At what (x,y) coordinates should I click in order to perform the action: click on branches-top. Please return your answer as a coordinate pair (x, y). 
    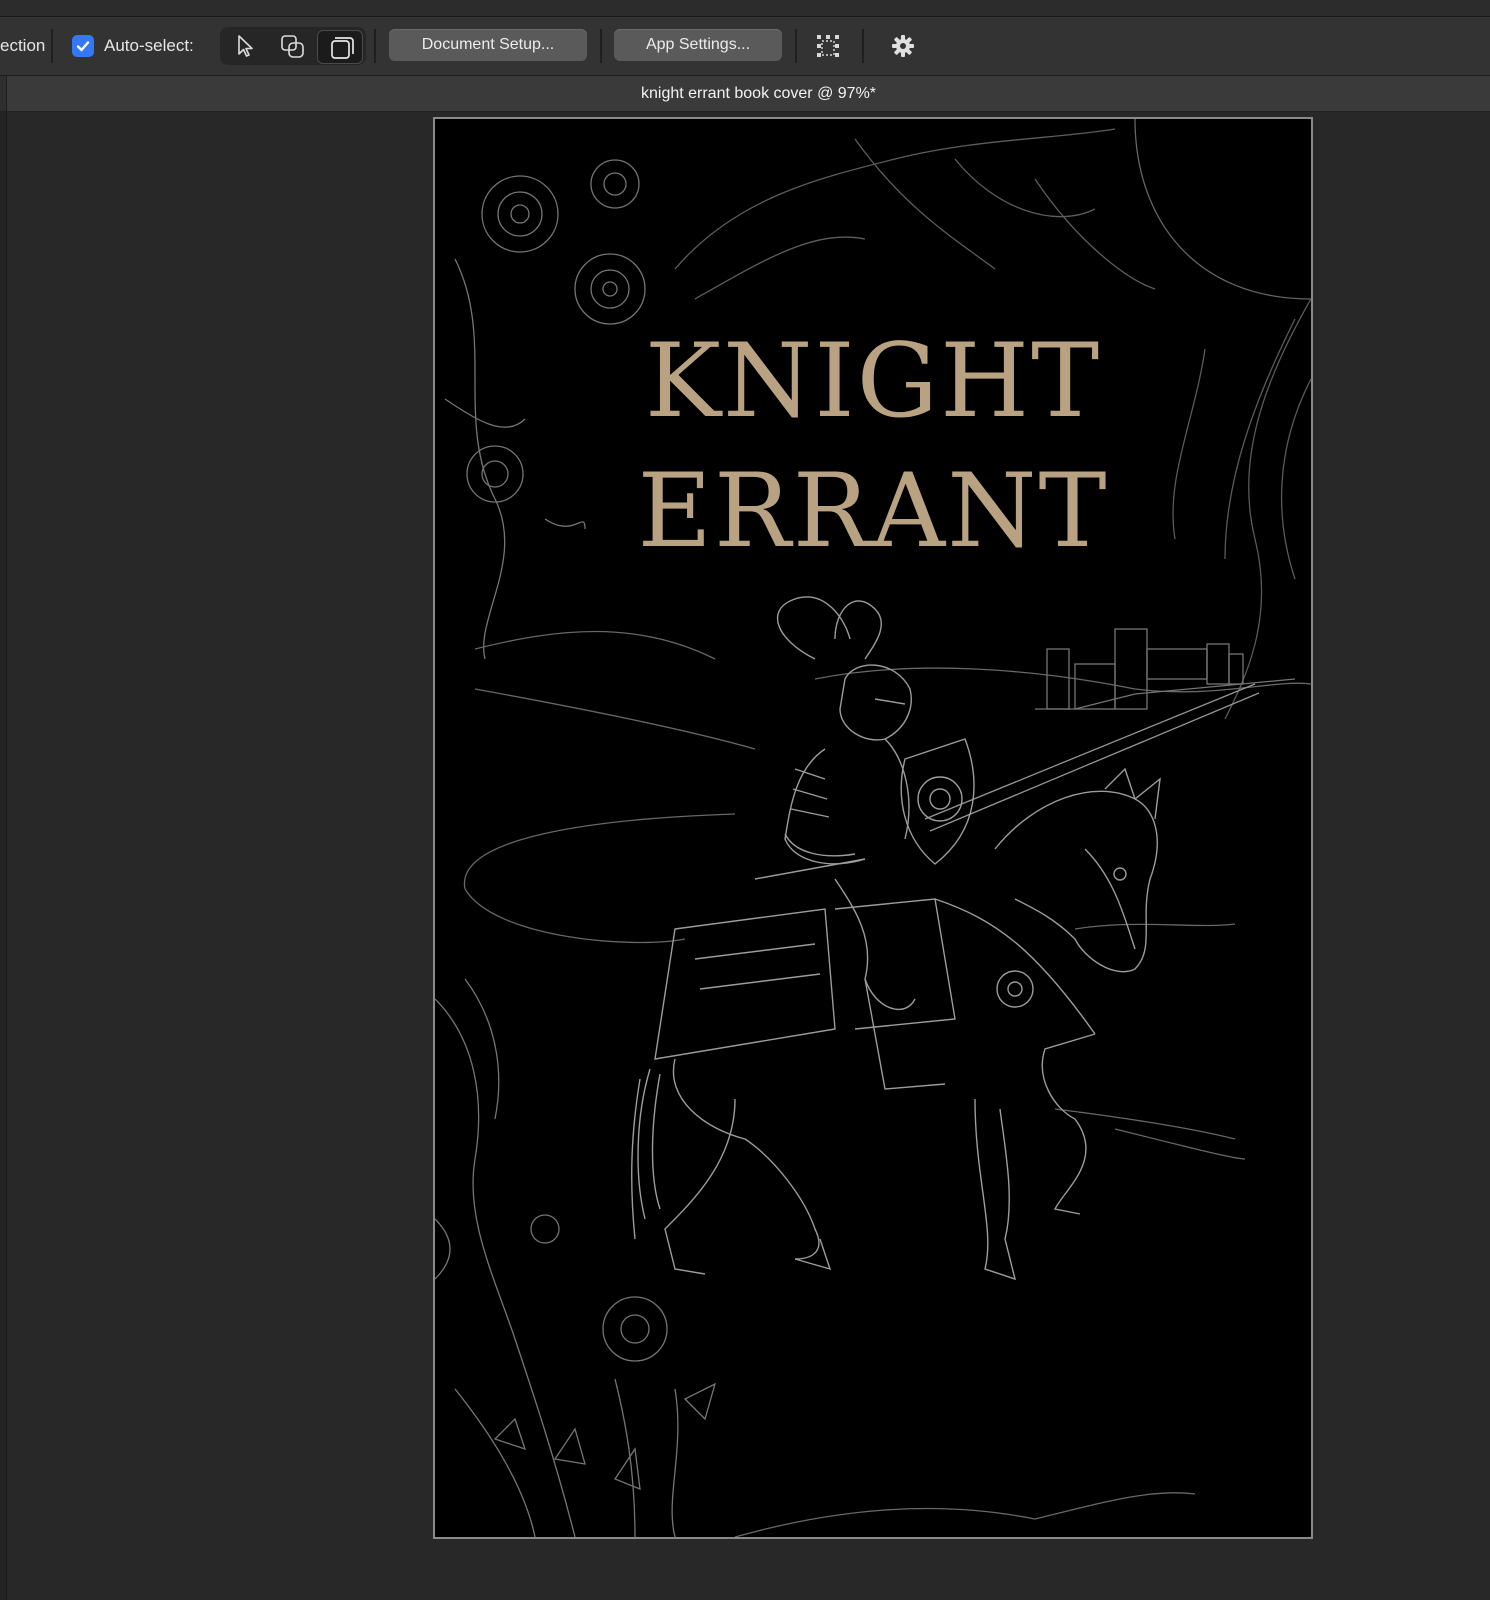
    Looking at the image, I should click on (915, 214).